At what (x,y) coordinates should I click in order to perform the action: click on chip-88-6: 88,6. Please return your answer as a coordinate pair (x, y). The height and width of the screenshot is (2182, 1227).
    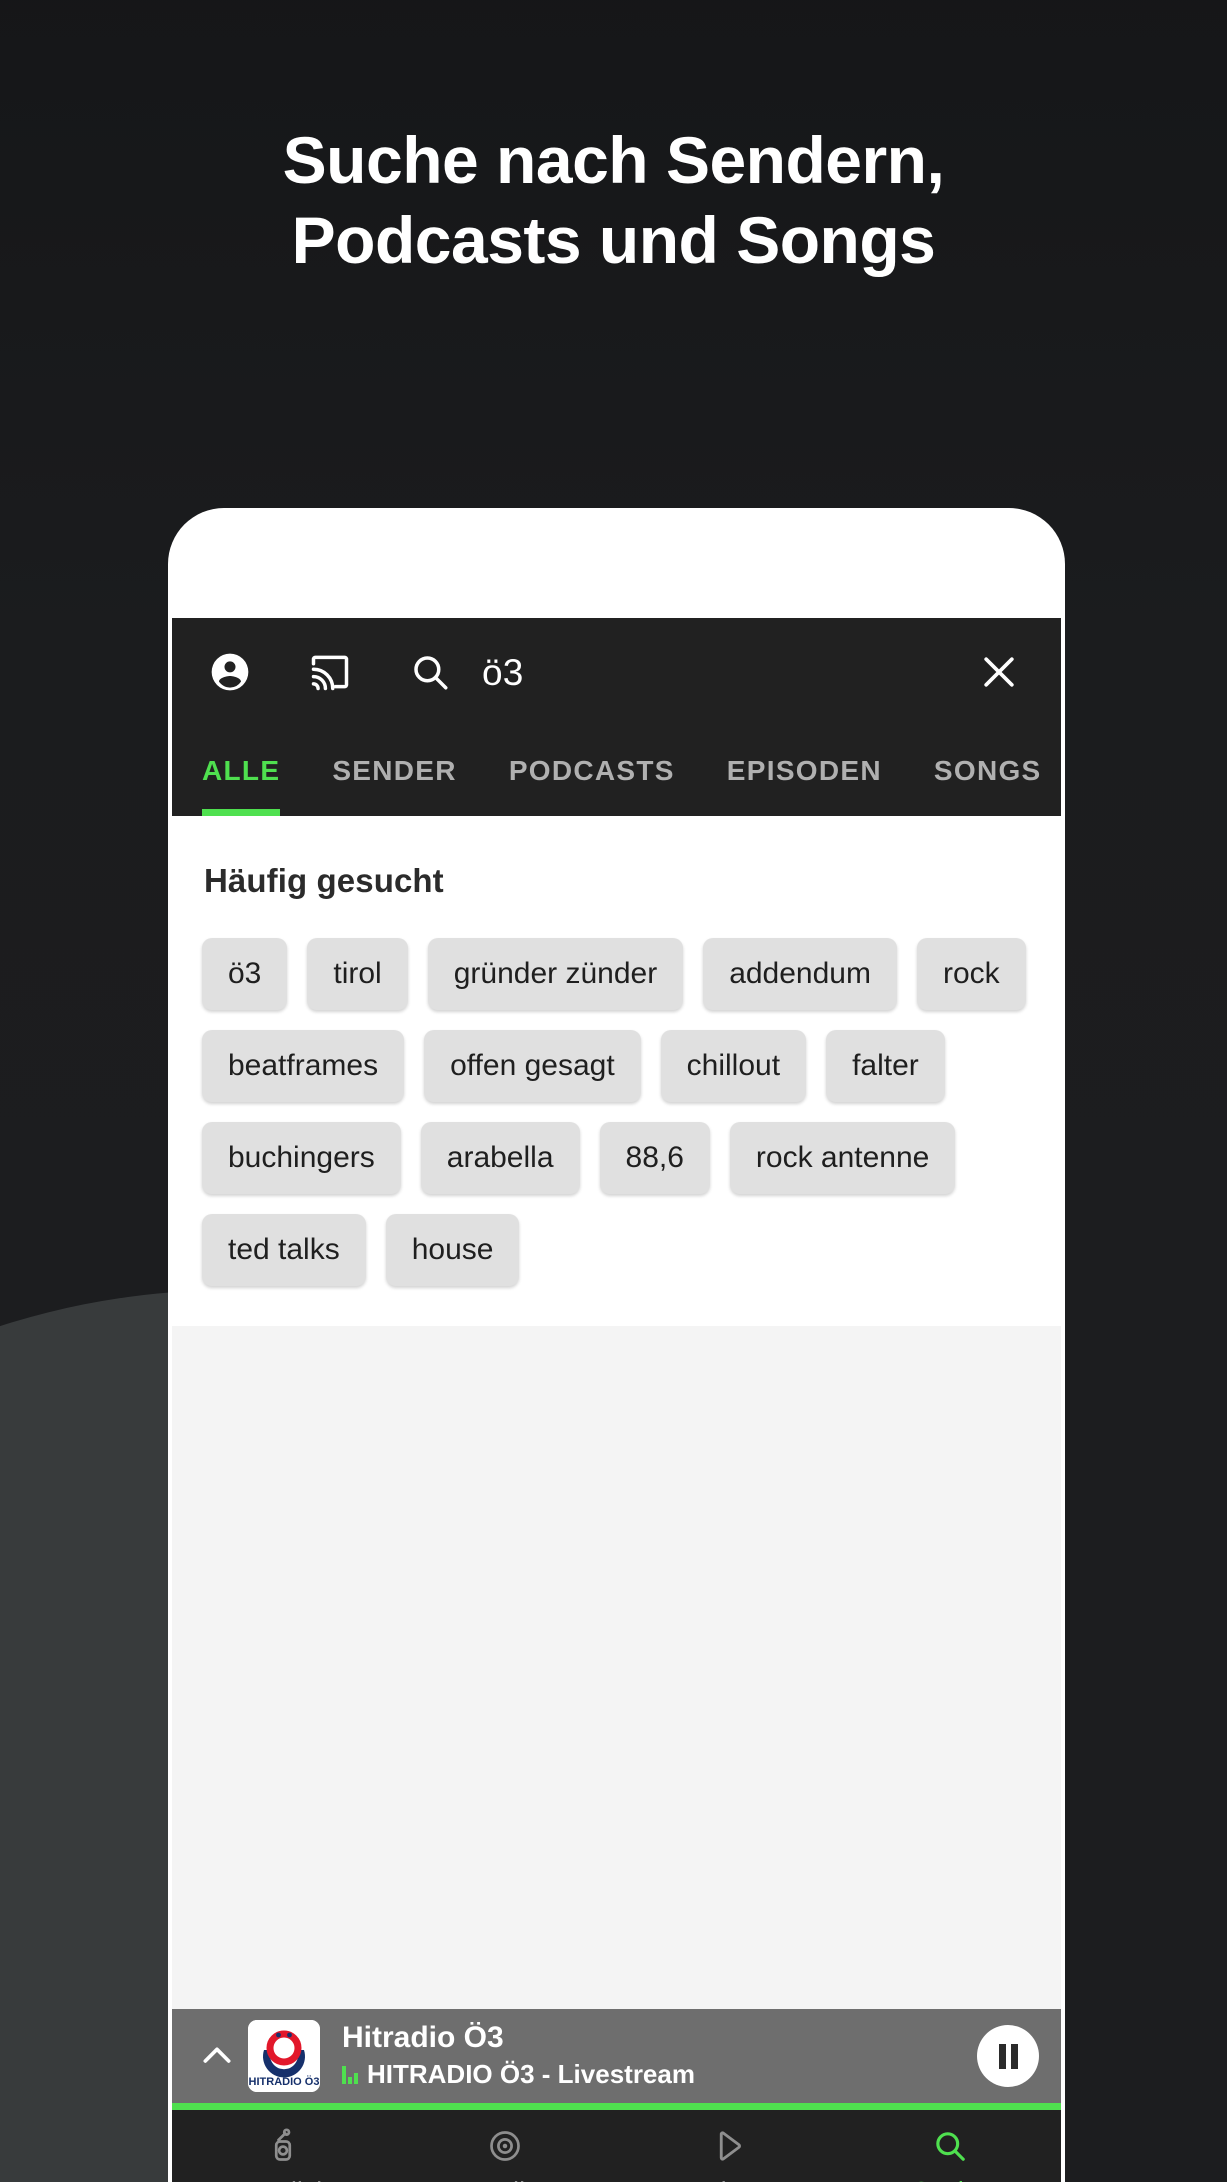
    Looking at the image, I should click on (654, 1158).